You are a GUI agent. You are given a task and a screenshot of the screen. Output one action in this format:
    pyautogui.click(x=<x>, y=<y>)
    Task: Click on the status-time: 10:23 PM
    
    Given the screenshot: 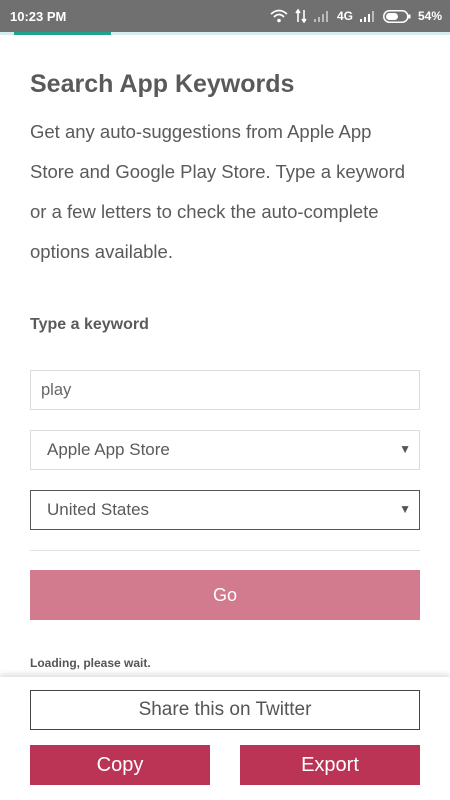 What is the action you would take?
    pyautogui.click(x=38, y=16)
    